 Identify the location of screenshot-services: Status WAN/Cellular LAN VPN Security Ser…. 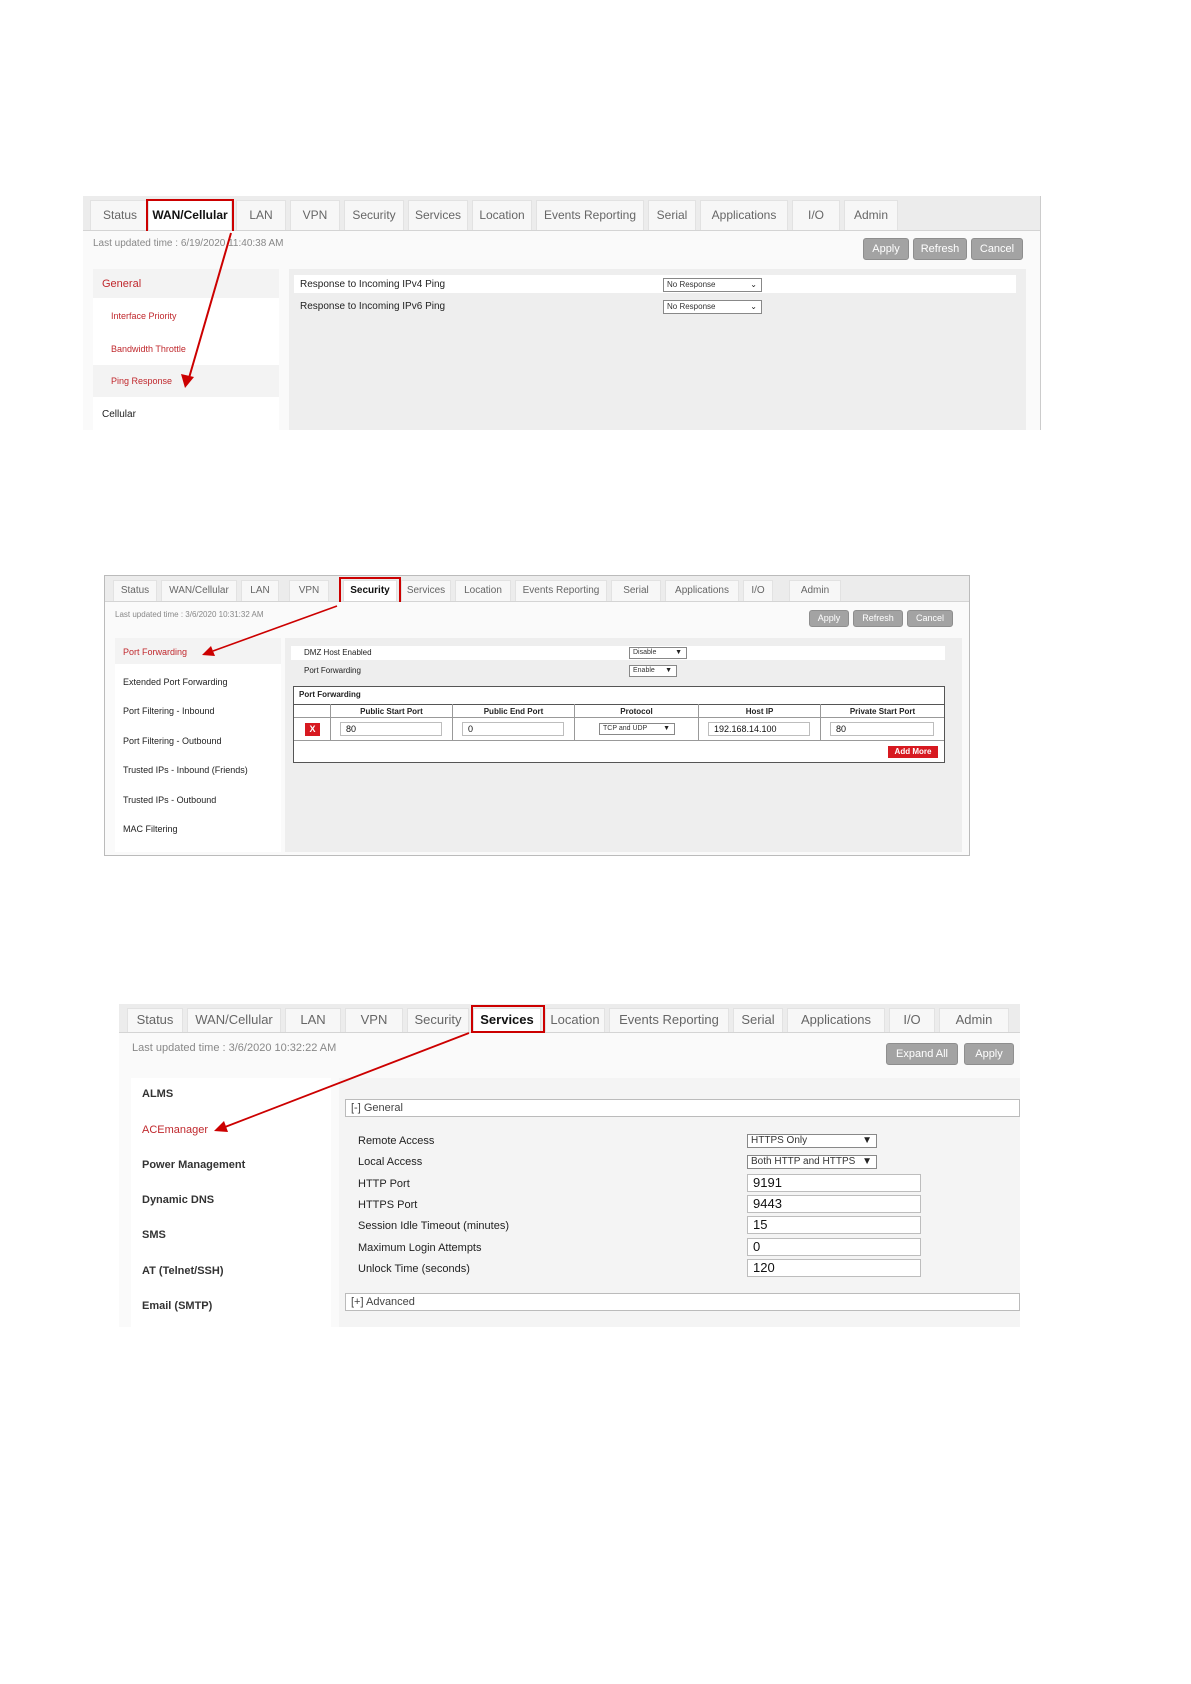
(569, 1165).